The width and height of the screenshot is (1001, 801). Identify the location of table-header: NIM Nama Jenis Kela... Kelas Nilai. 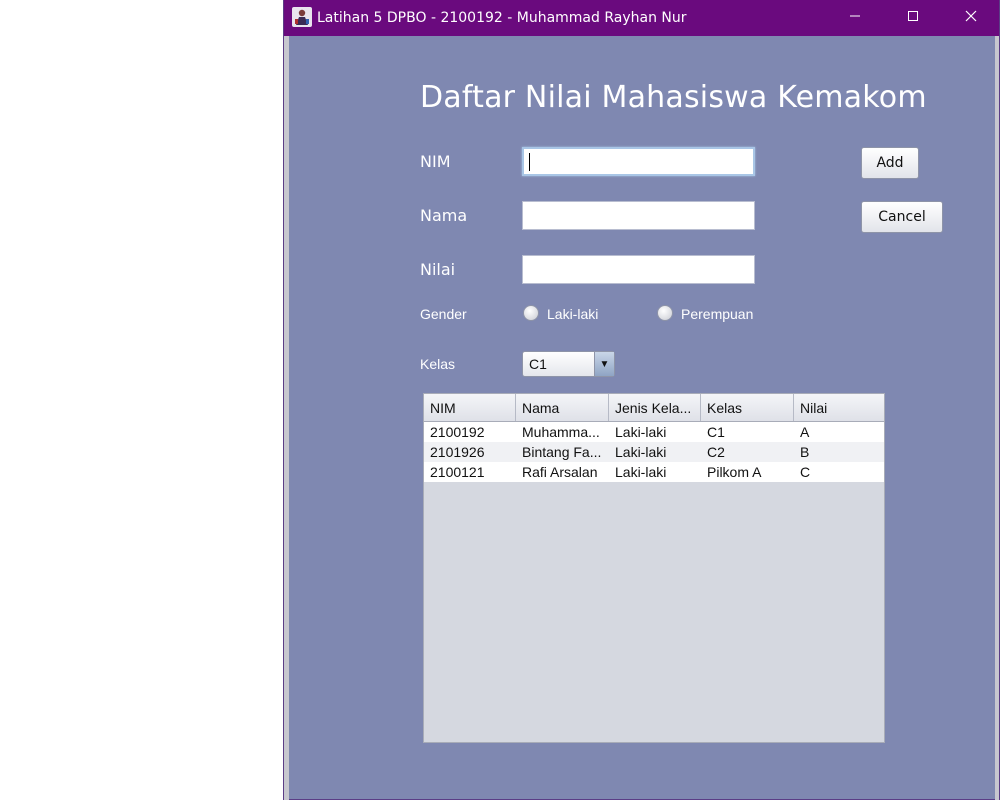
(654, 408).